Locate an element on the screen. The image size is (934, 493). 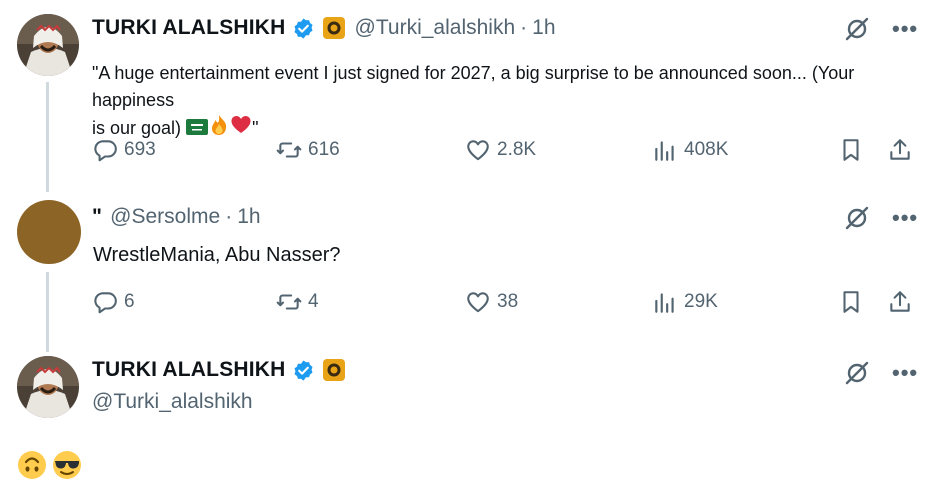
reply-count: 6 is located at coordinates (129, 301).